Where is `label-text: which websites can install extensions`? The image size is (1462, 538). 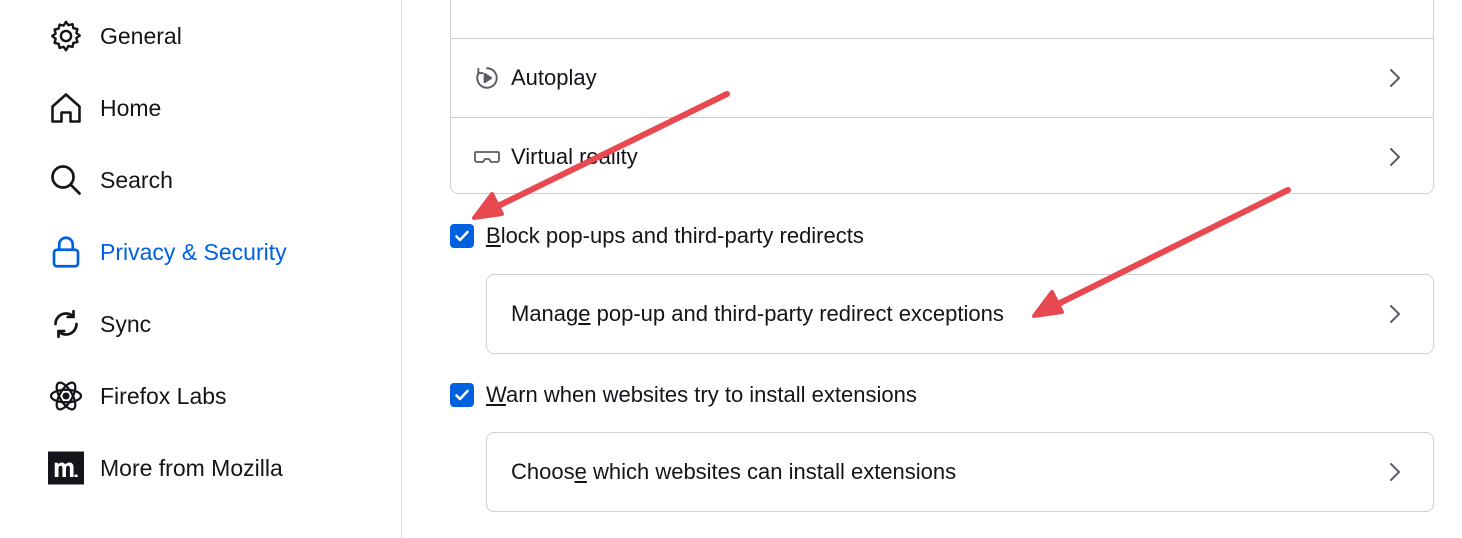 label-text: which websites can install extensions is located at coordinates (771, 471).